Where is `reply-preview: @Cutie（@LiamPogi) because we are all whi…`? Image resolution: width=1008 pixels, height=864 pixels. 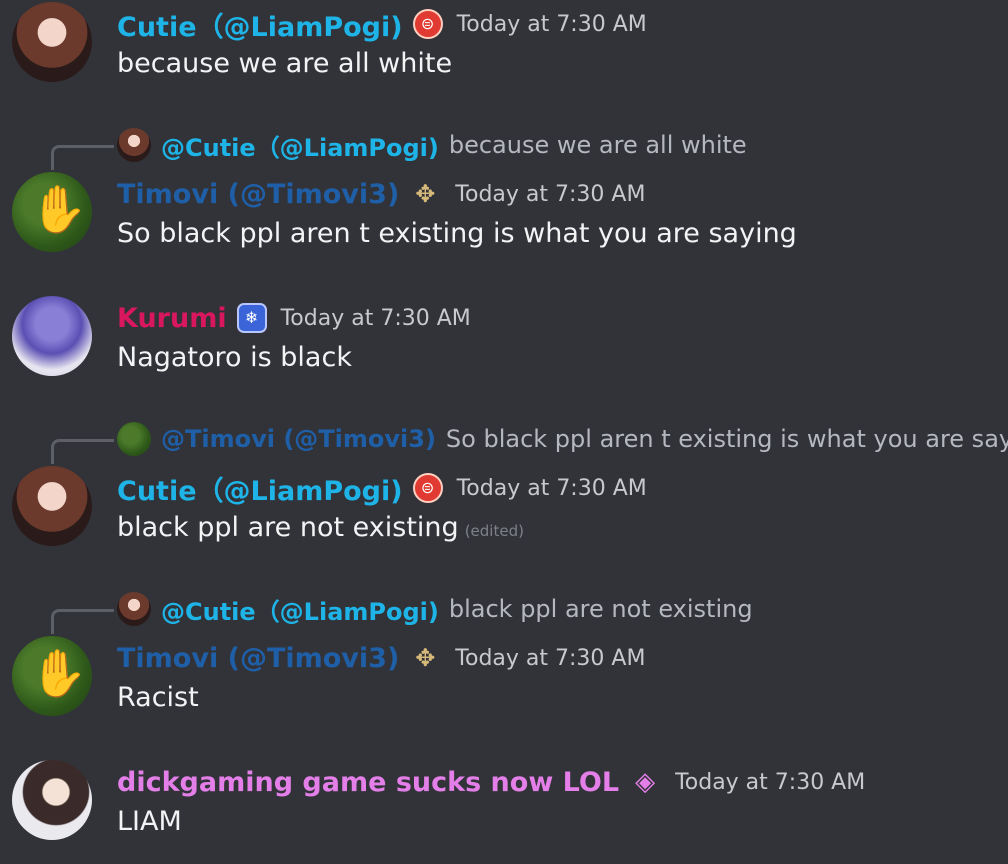
reply-preview: @Cutie（@LiamPogi) because we are all whi… is located at coordinates (504, 147).